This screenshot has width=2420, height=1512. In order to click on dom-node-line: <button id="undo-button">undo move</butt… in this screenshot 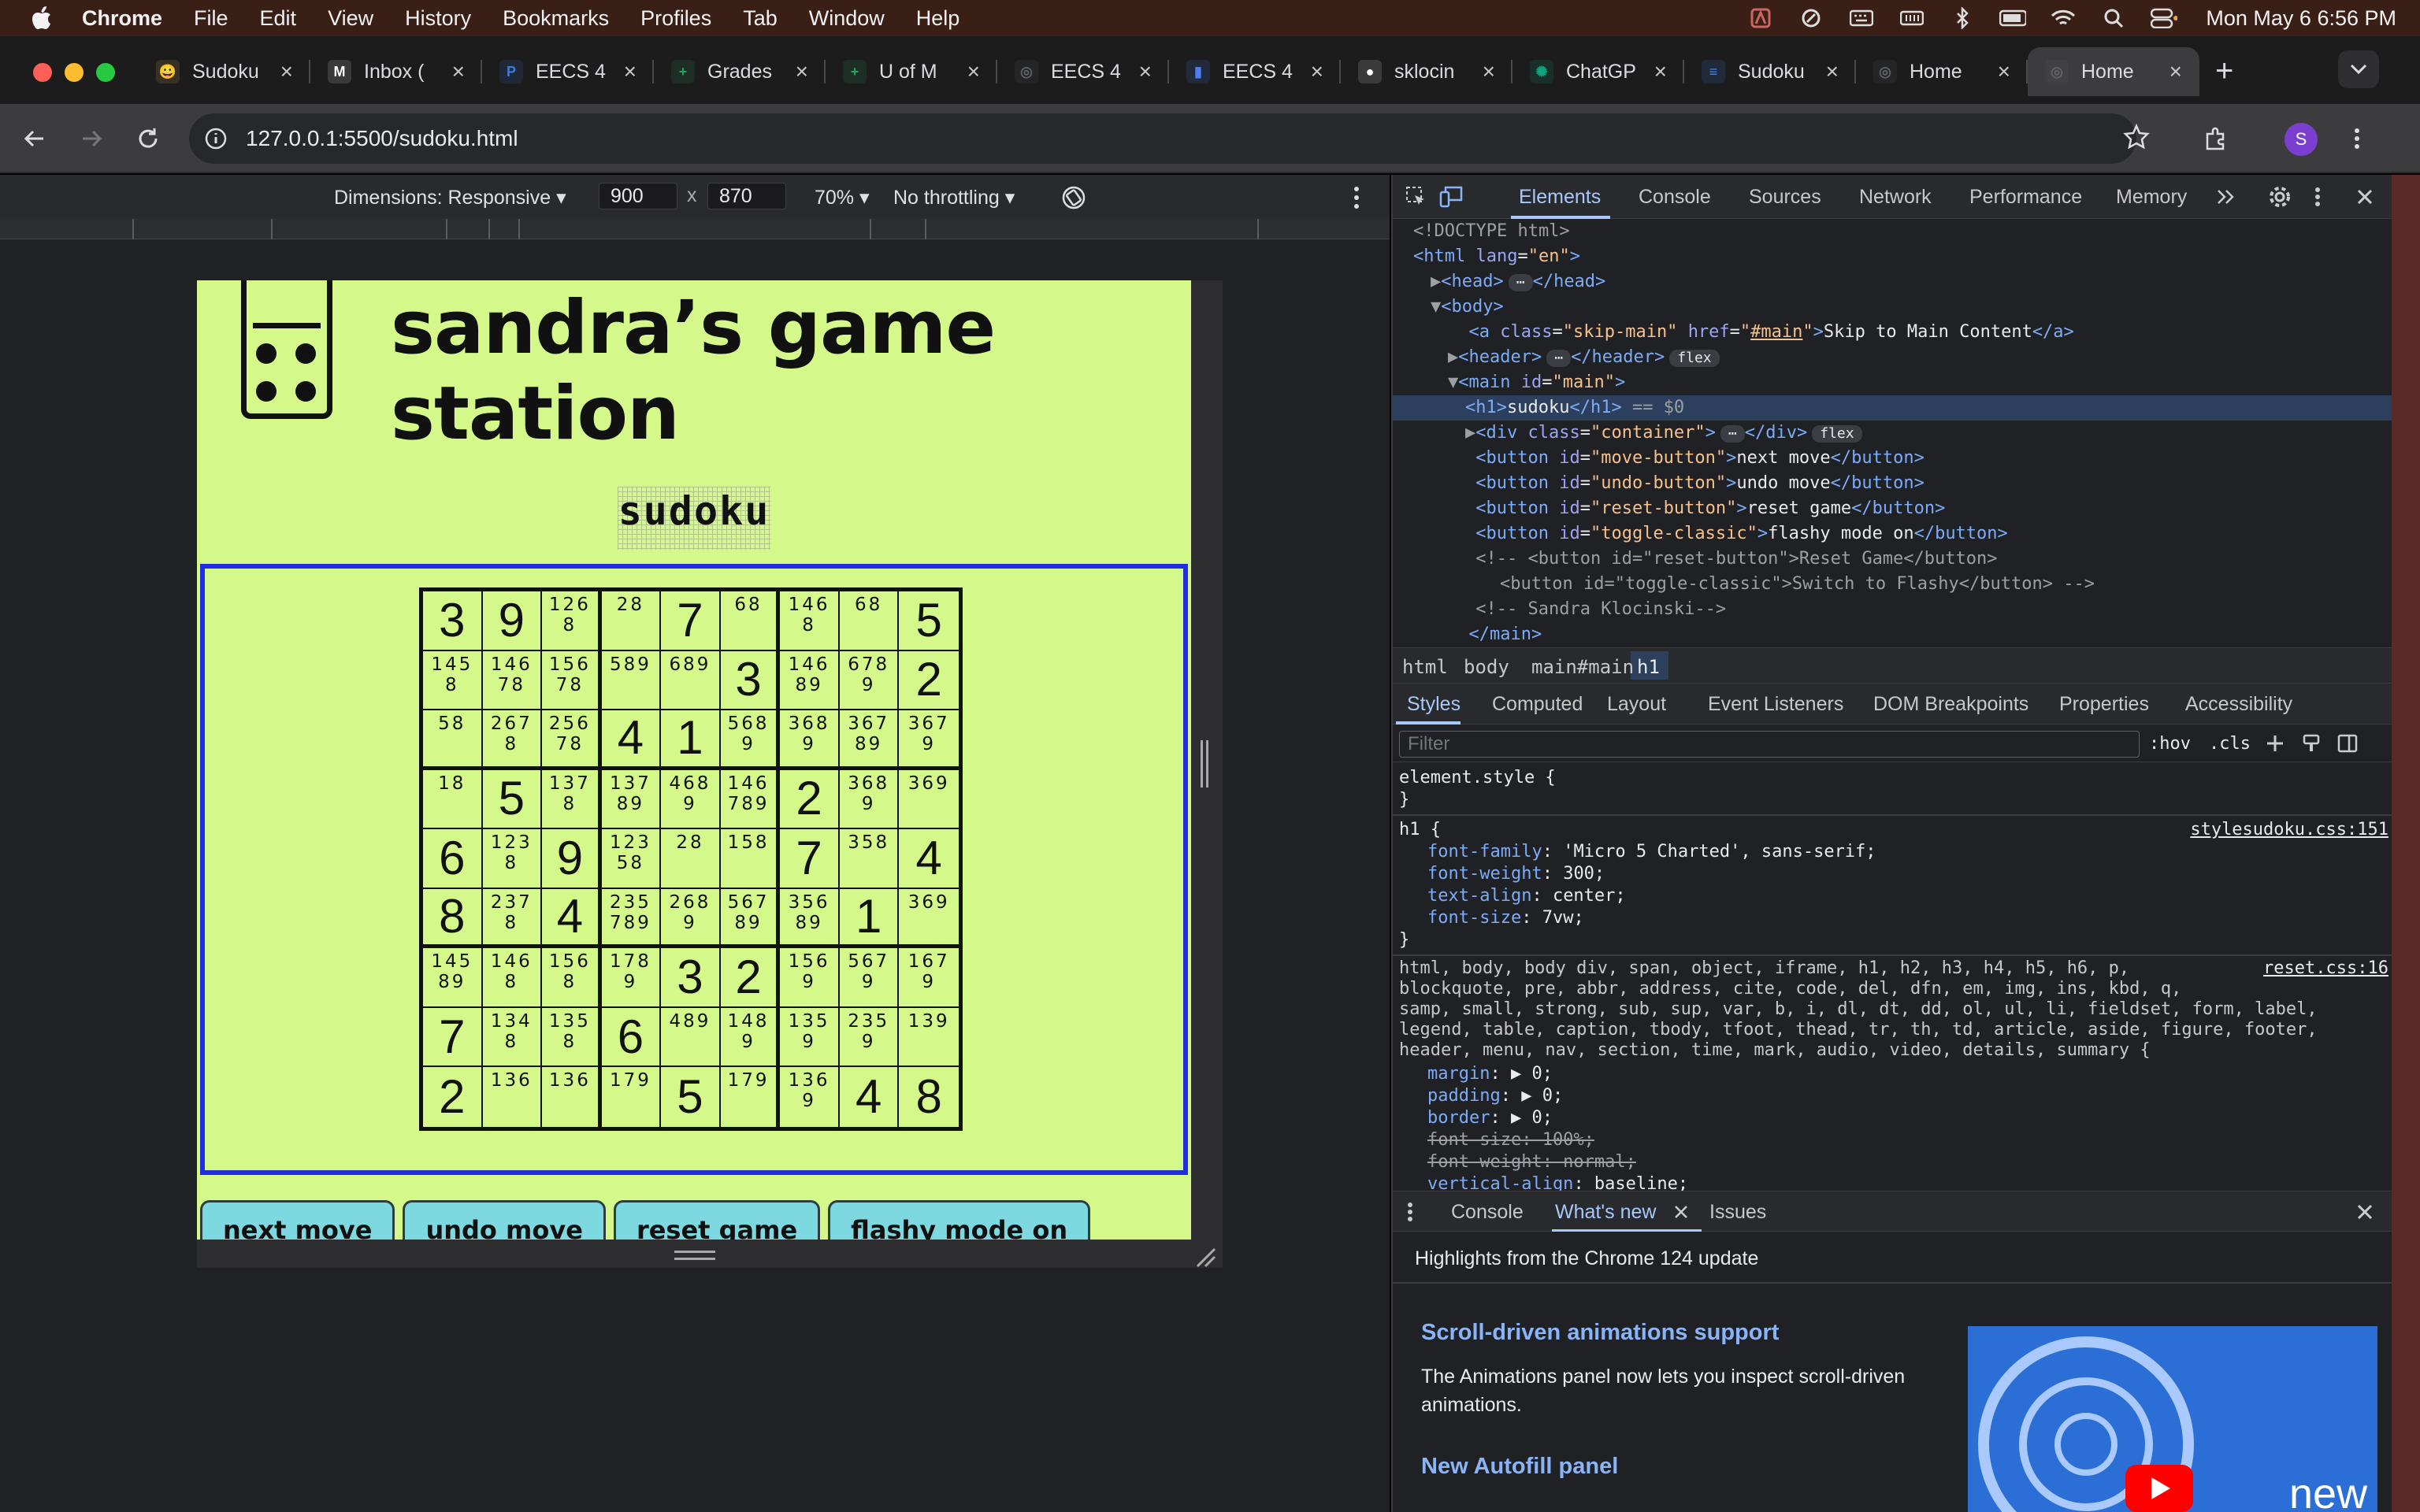, I will do `click(1893, 483)`.